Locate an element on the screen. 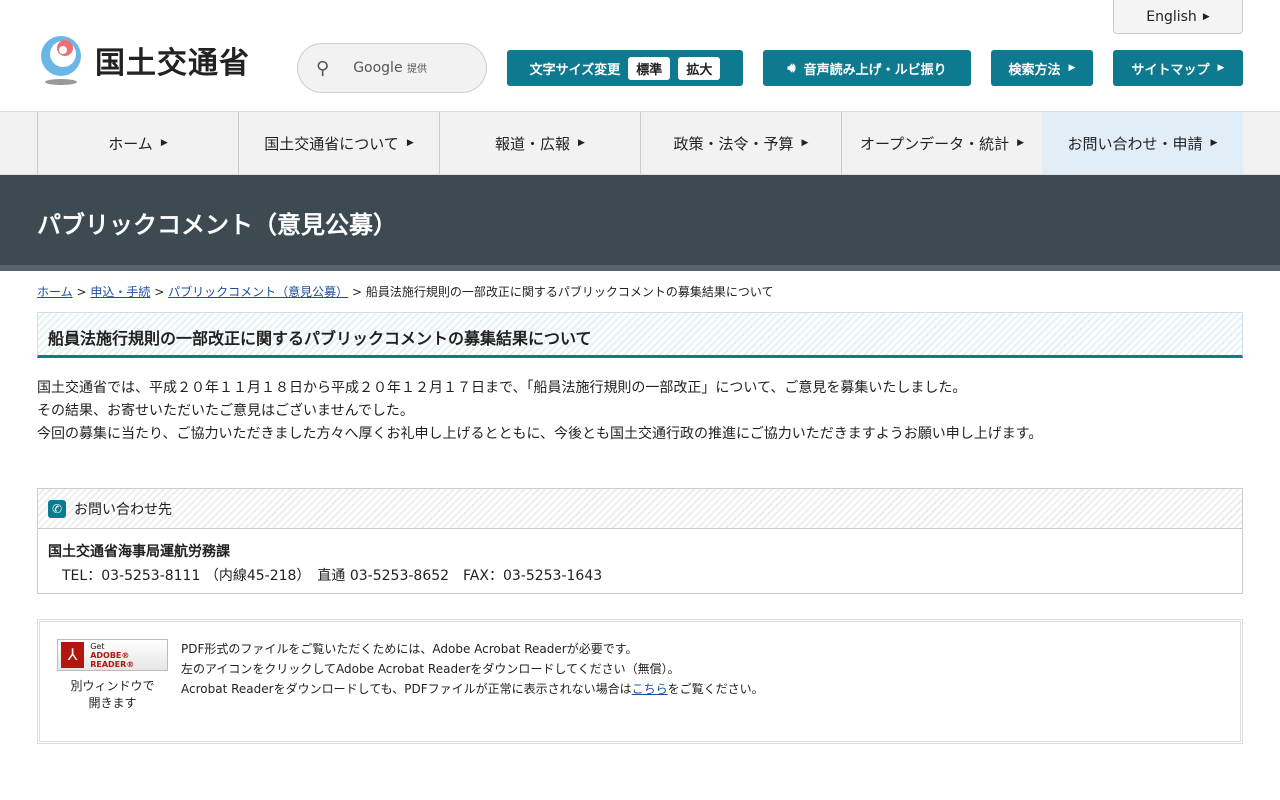  badge-name: ADOBE® READER® is located at coordinates (112, 659).